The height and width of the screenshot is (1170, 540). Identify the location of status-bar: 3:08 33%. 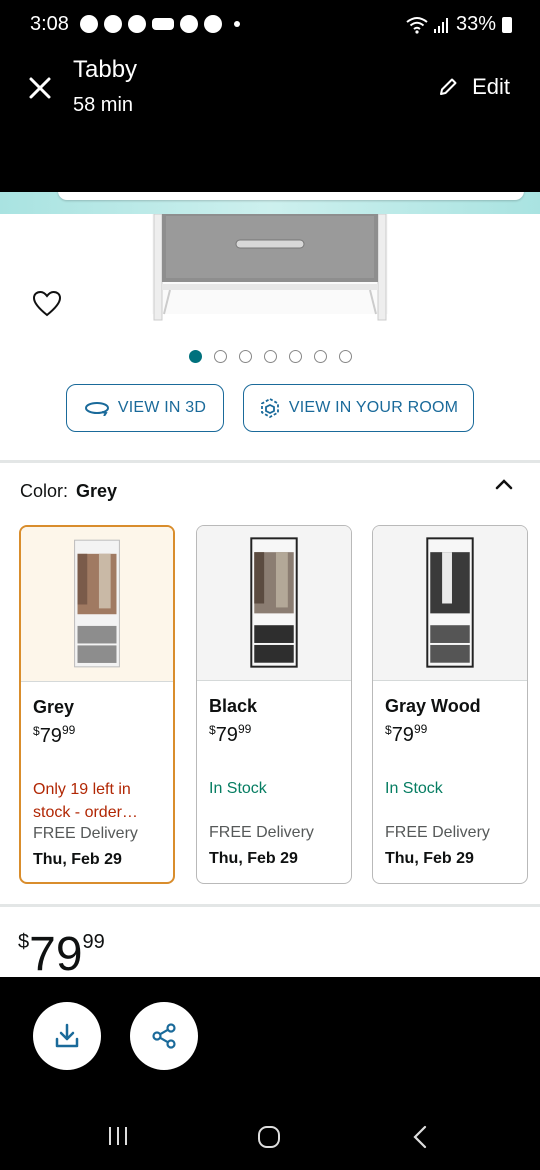
(270, 26).